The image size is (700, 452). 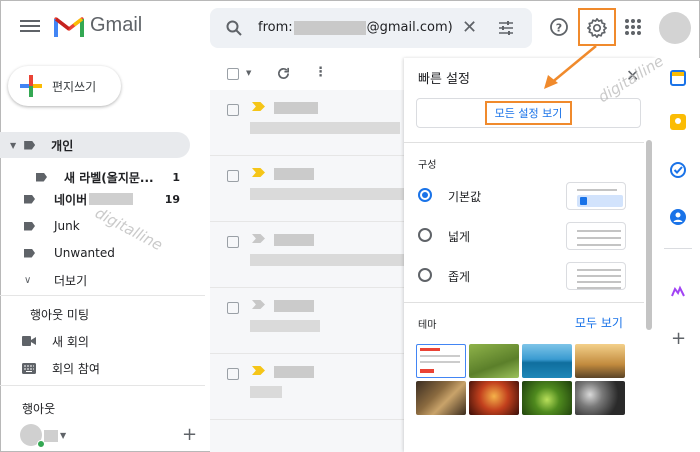 I want to click on help-icon: ?, so click(x=559, y=27).